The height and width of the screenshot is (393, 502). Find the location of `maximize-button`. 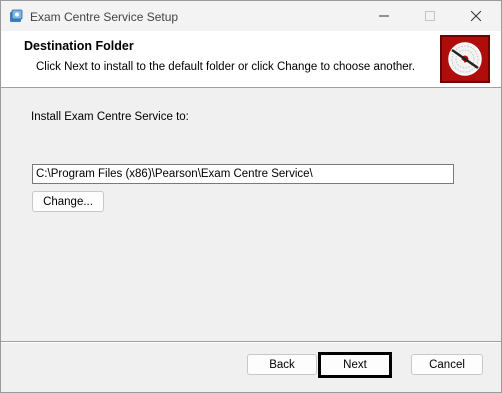

maximize-button is located at coordinates (430, 16).